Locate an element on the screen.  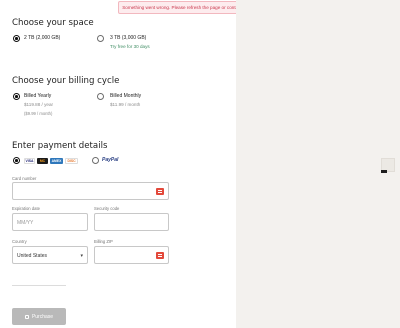
billing-zip-label: Billing ZIP is located at coordinates (103, 241).